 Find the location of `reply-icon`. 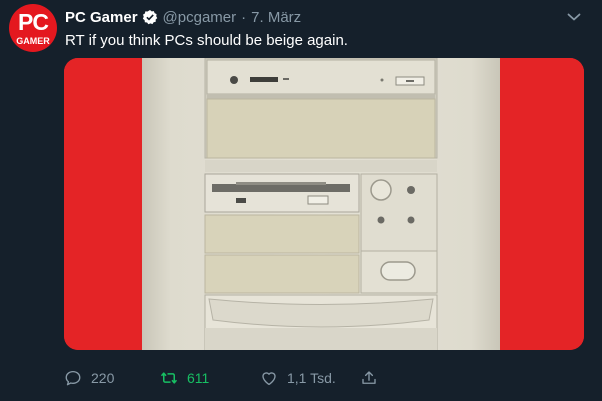

reply-icon is located at coordinates (73, 378).